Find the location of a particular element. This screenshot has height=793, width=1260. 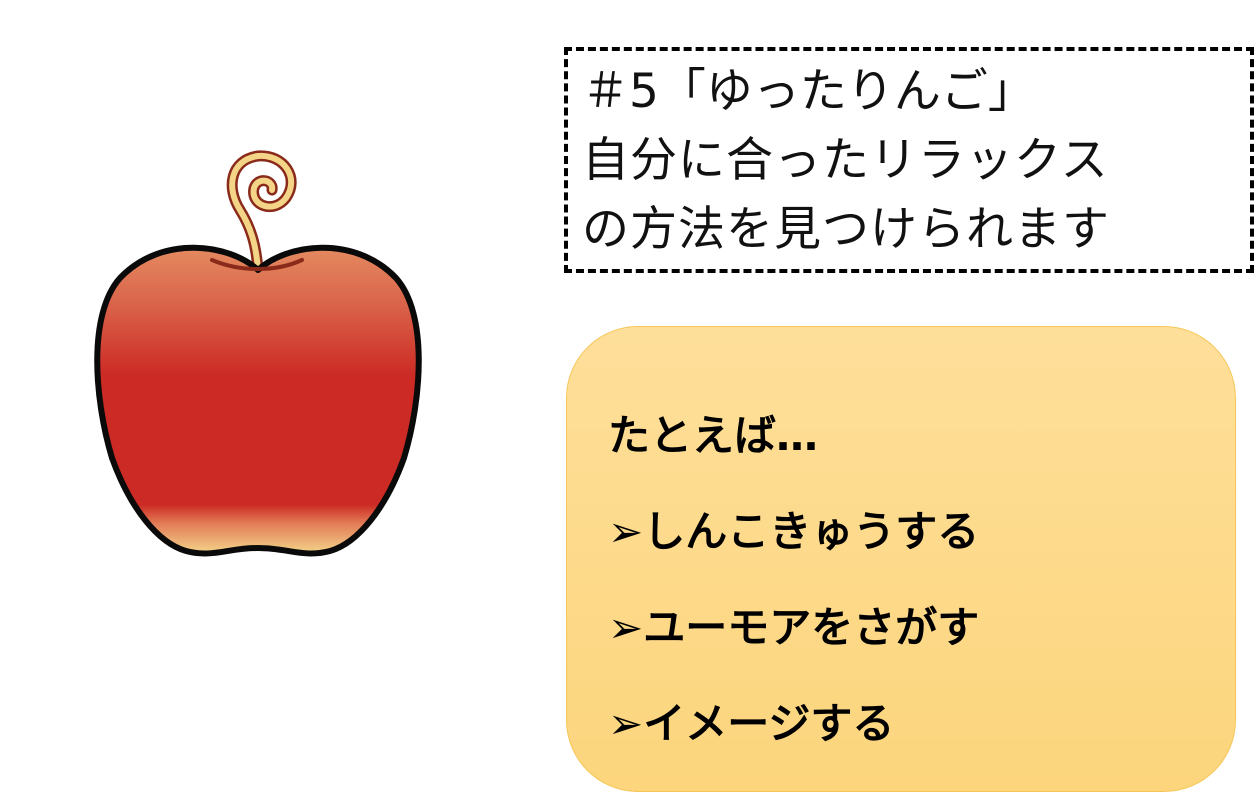

example-item: ➢しんこきゅうする is located at coordinates (794, 531).